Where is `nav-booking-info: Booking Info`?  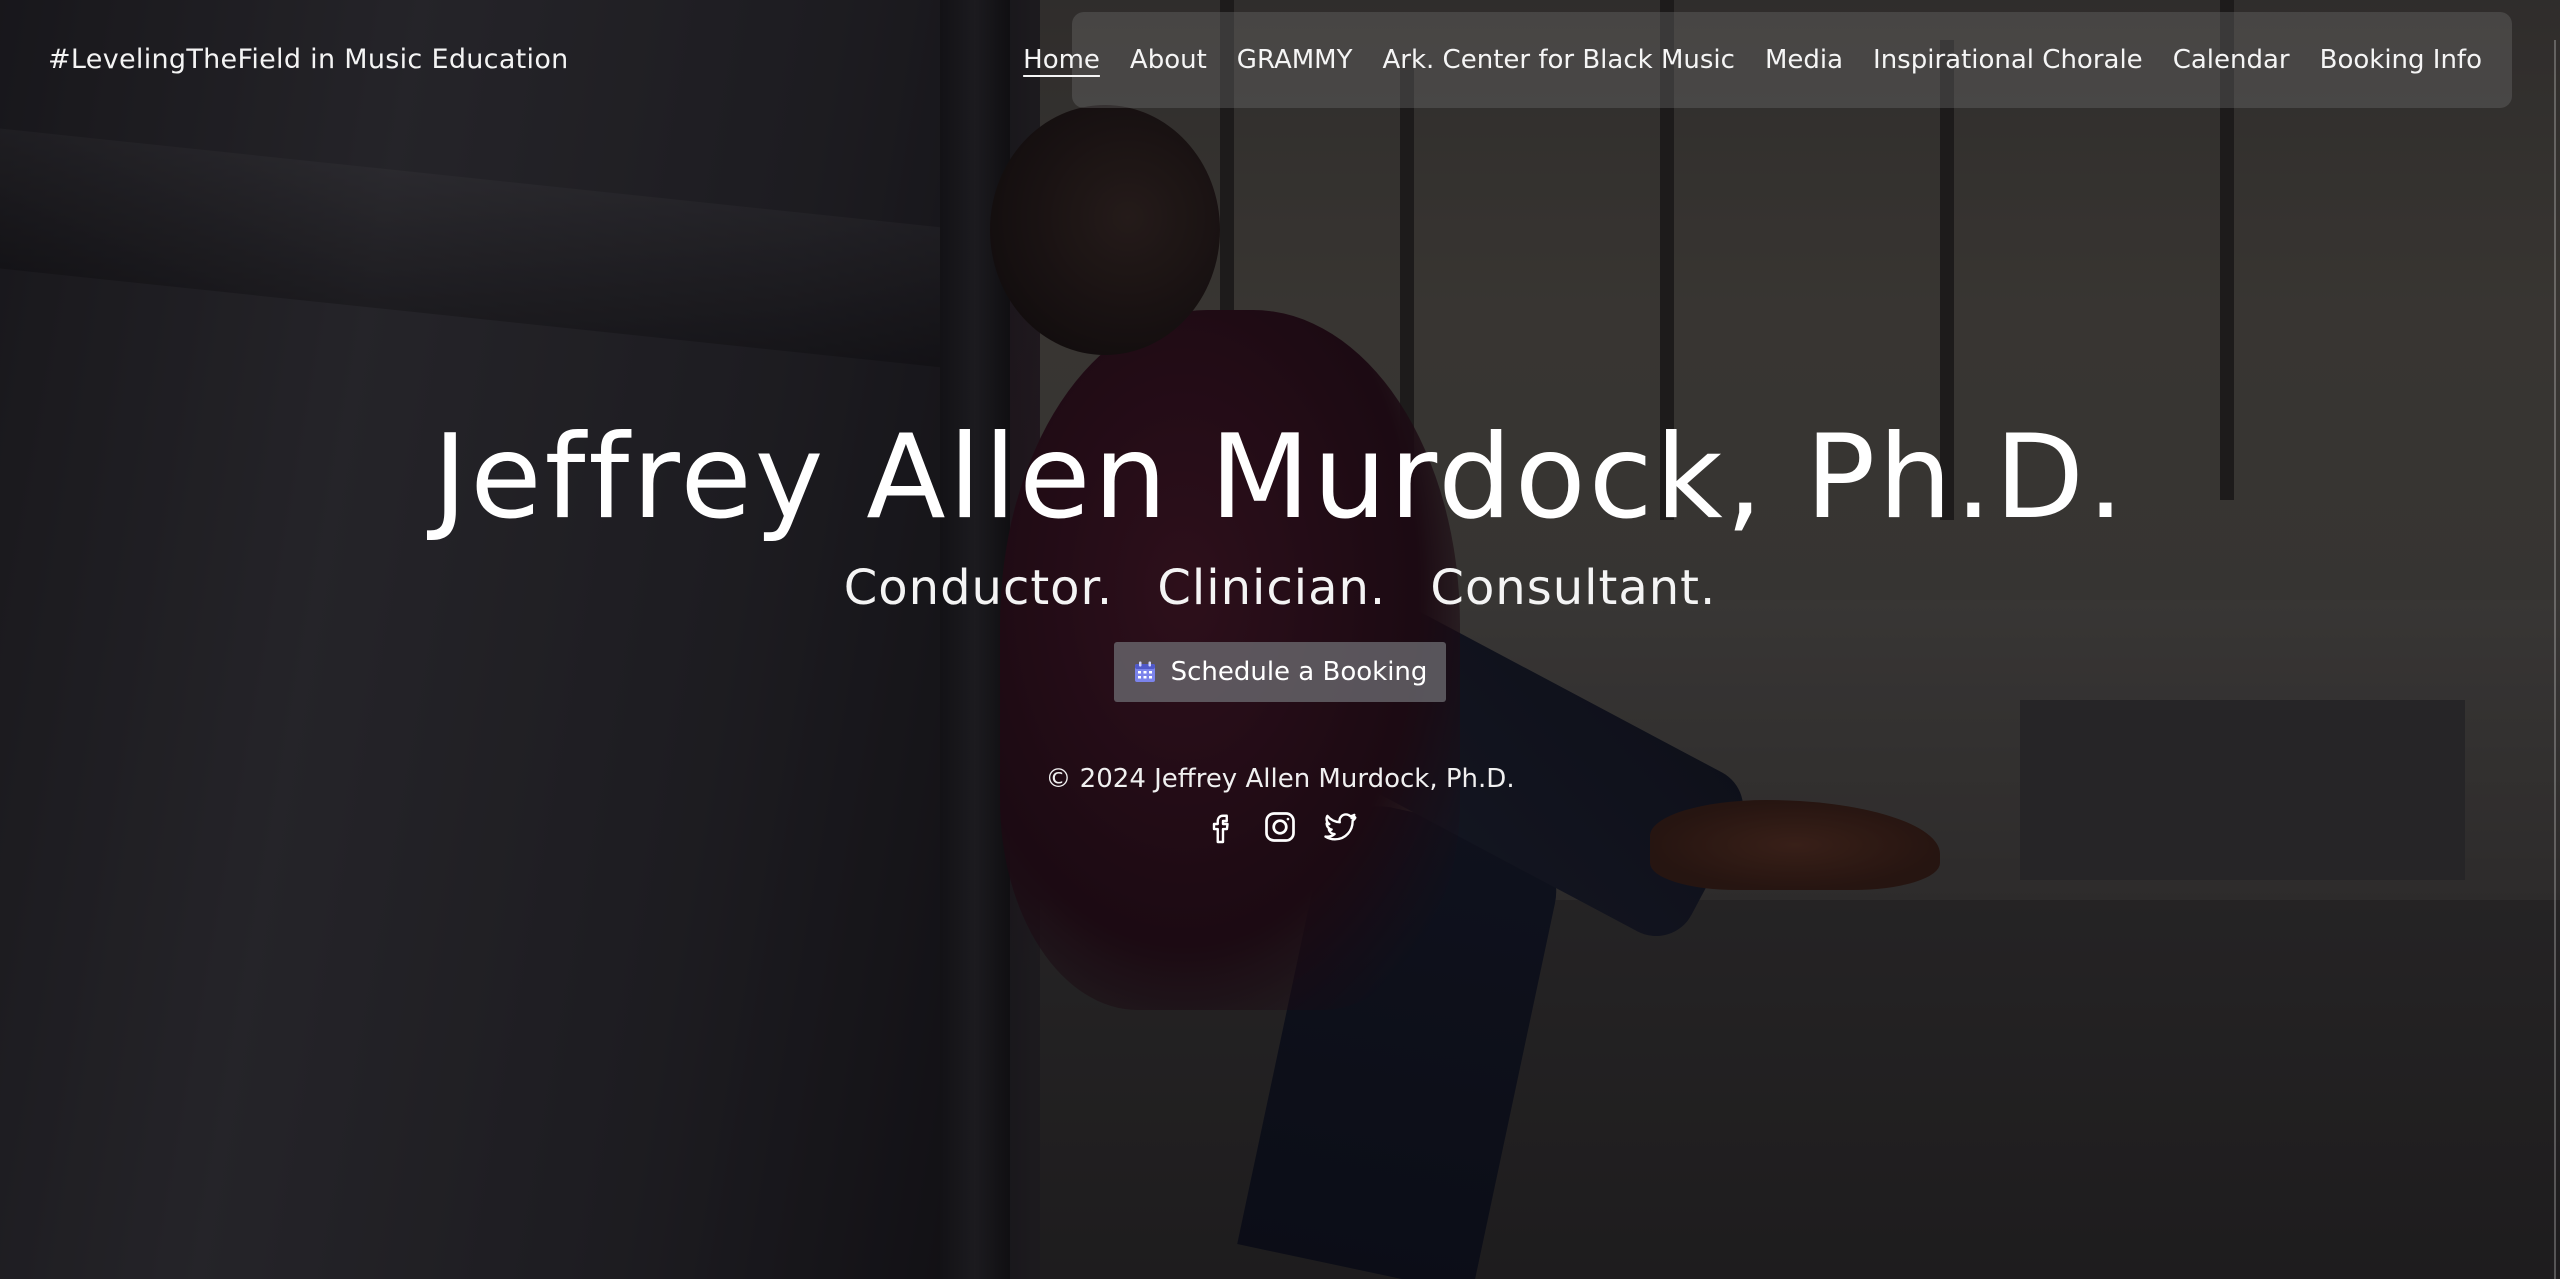
nav-booking-info: Booking Info is located at coordinates (2401, 60).